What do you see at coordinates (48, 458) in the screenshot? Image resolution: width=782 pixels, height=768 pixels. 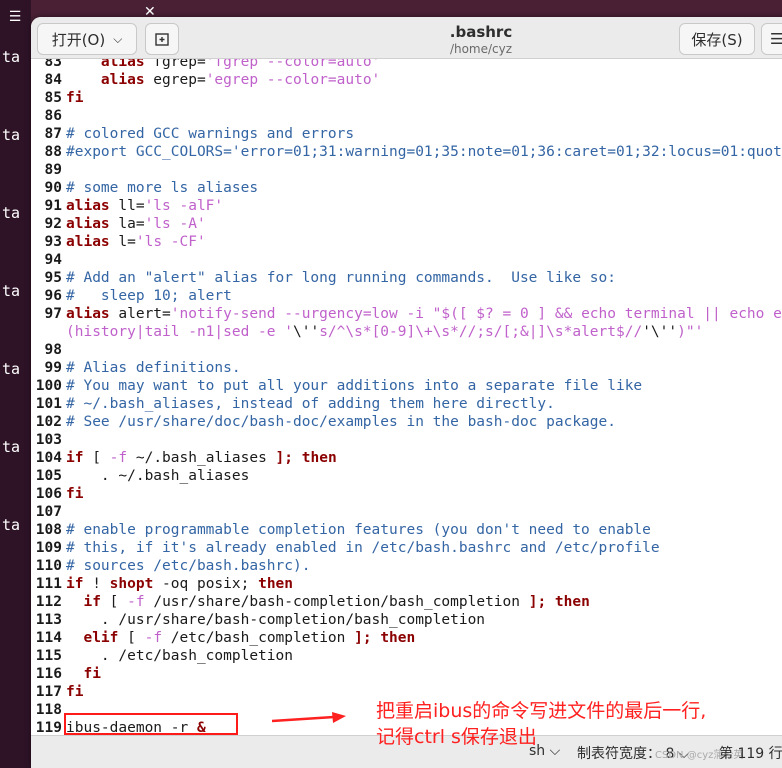 I see `line-number: 104` at bounding box center [48, 458].